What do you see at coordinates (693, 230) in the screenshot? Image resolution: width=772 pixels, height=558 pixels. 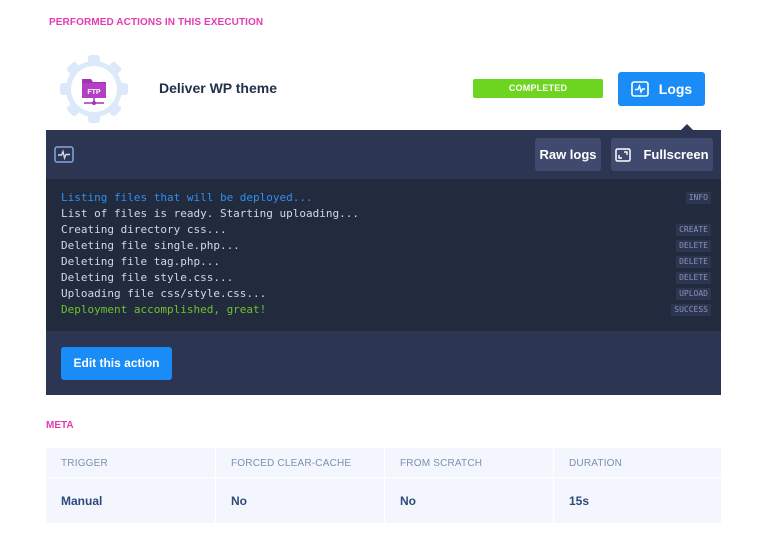 I see `log-tag: CREATE` at bounding box center [693, 230].